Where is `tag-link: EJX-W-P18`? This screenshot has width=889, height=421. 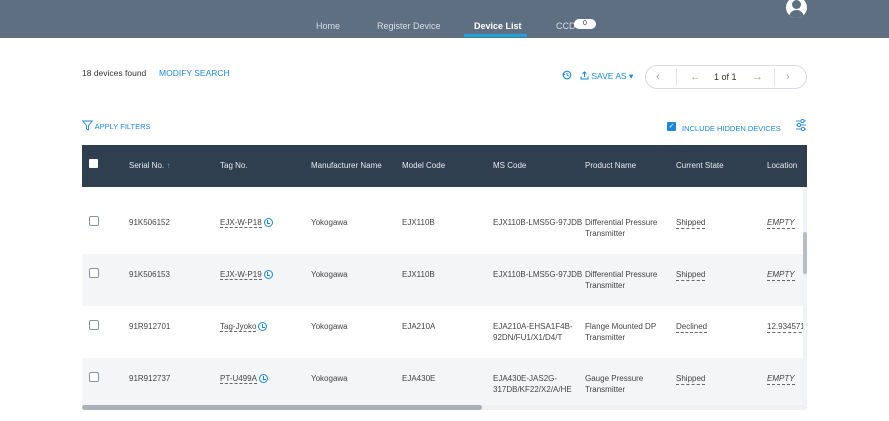 tag-link: EJX-W-P18 is located at coordinates (241, 223).